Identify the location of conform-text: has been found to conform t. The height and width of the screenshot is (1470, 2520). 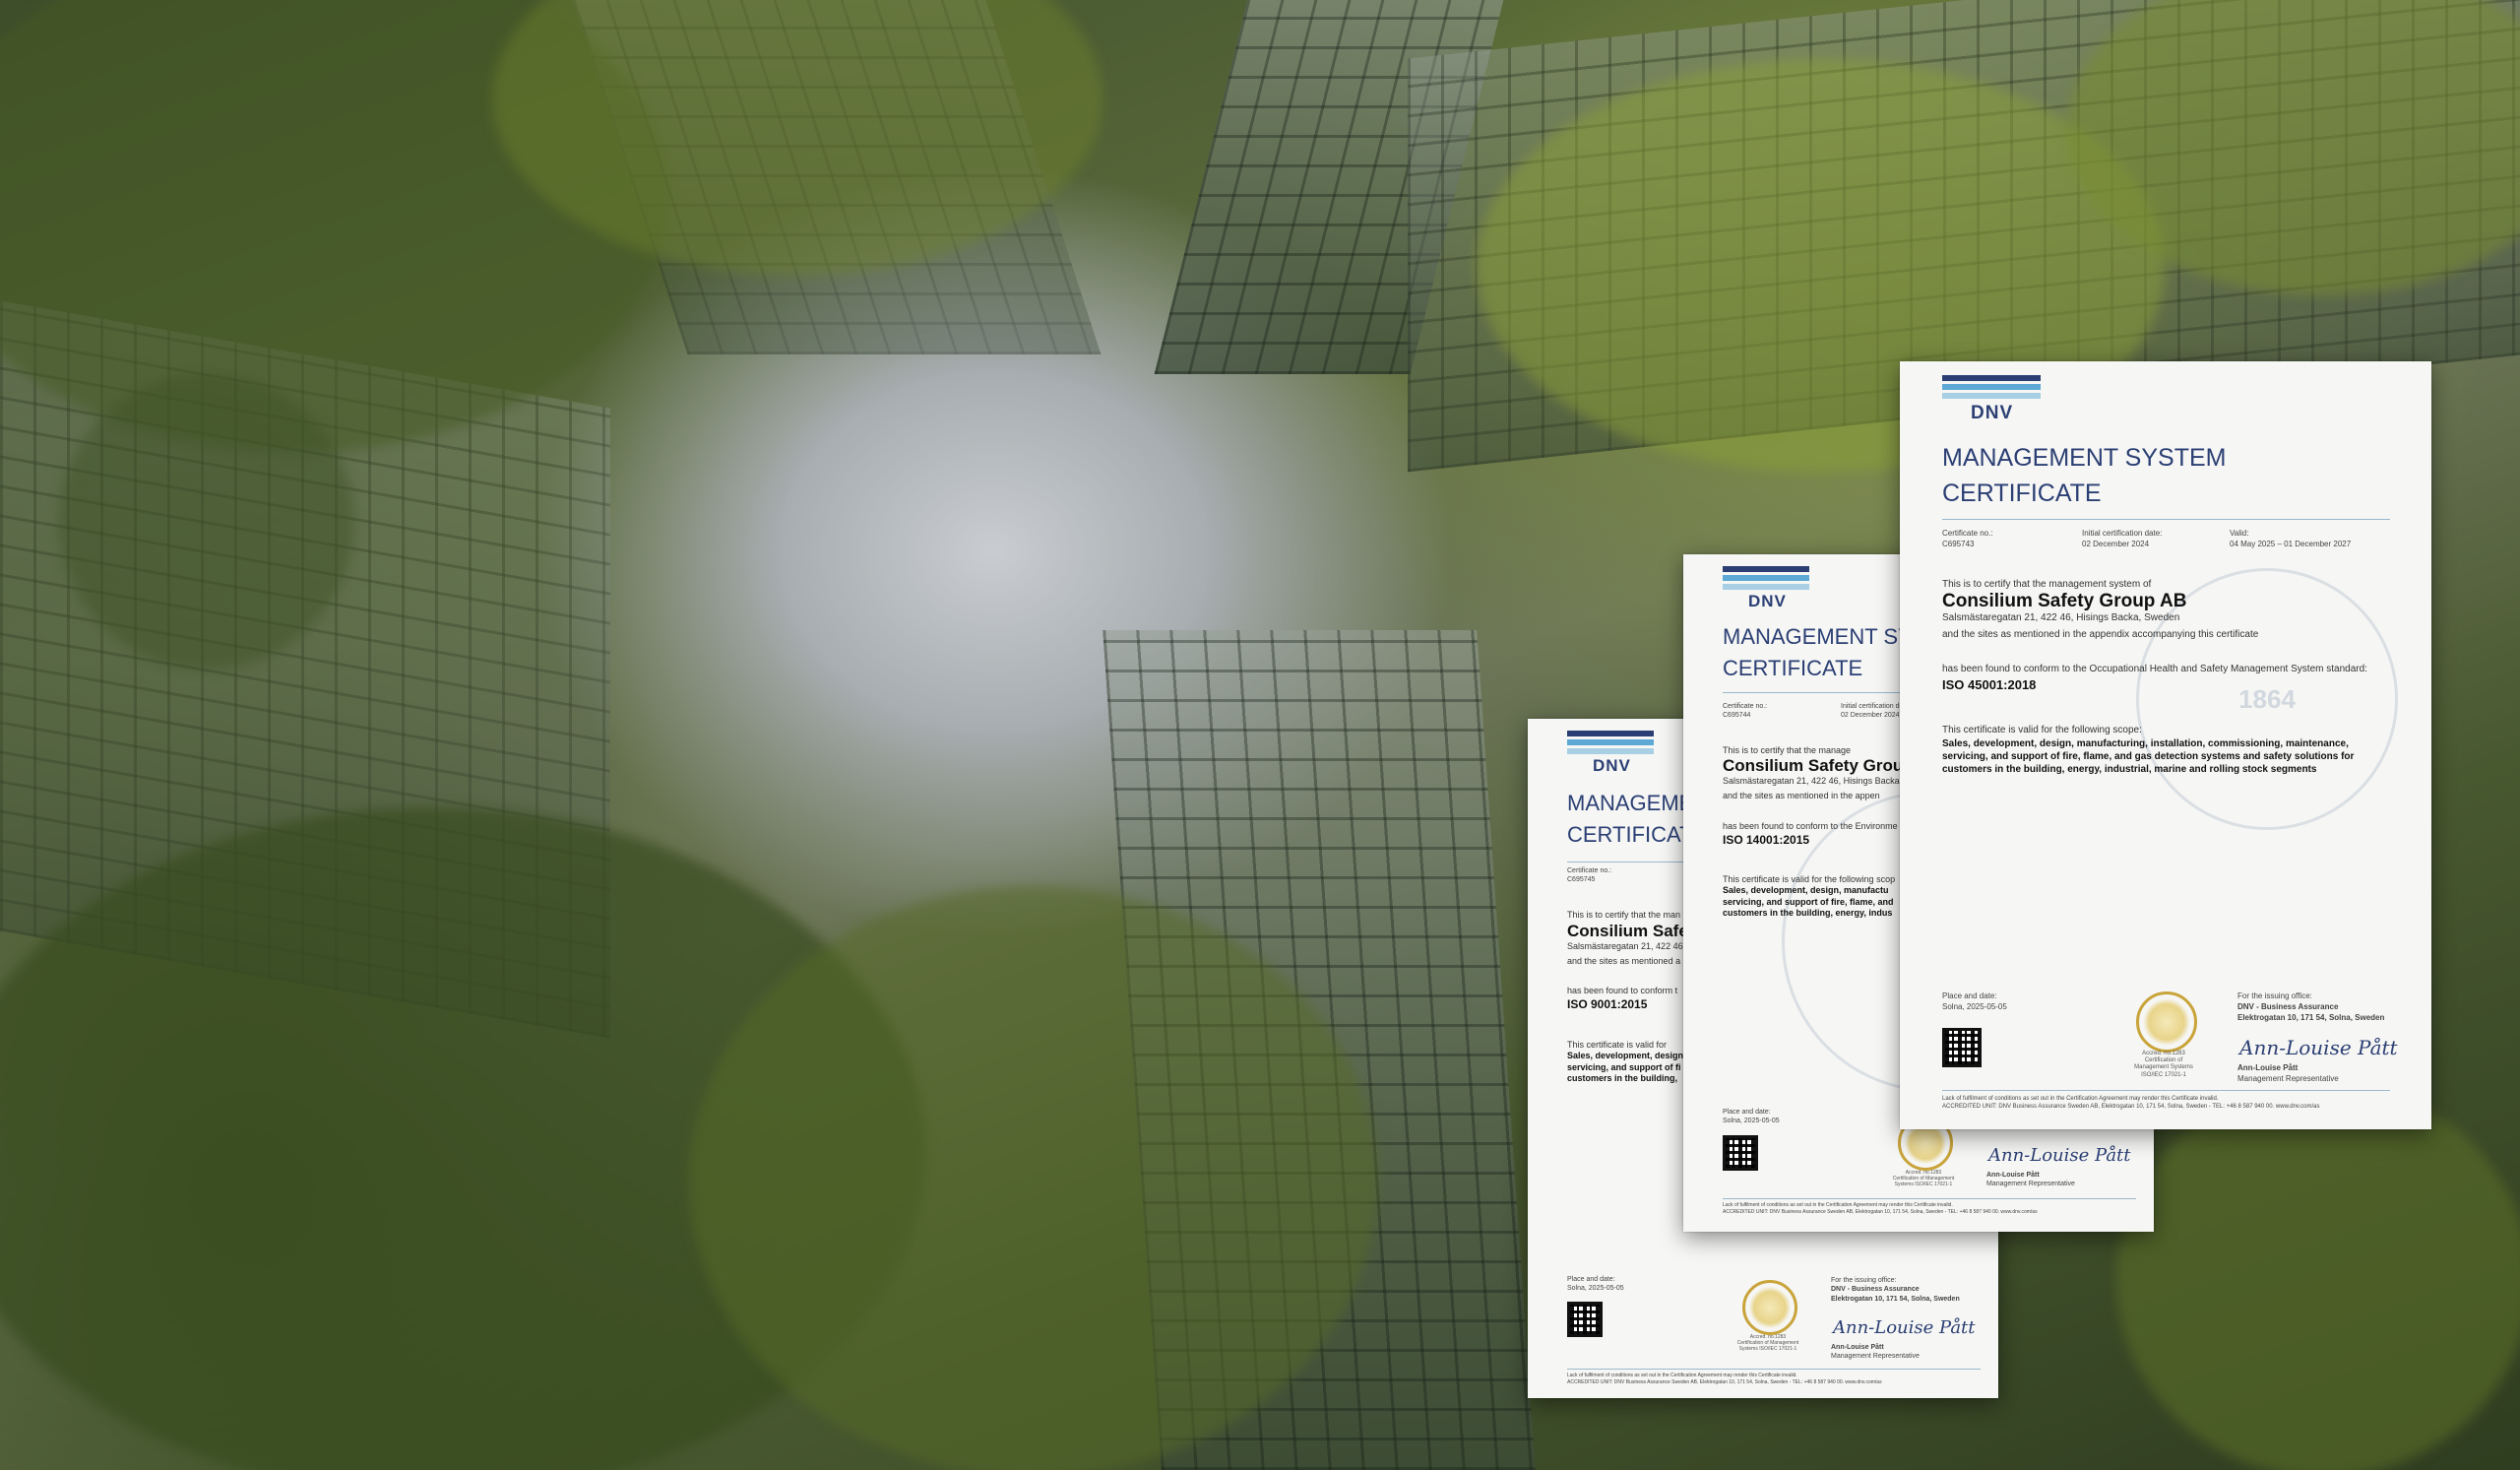
(1622, 990).